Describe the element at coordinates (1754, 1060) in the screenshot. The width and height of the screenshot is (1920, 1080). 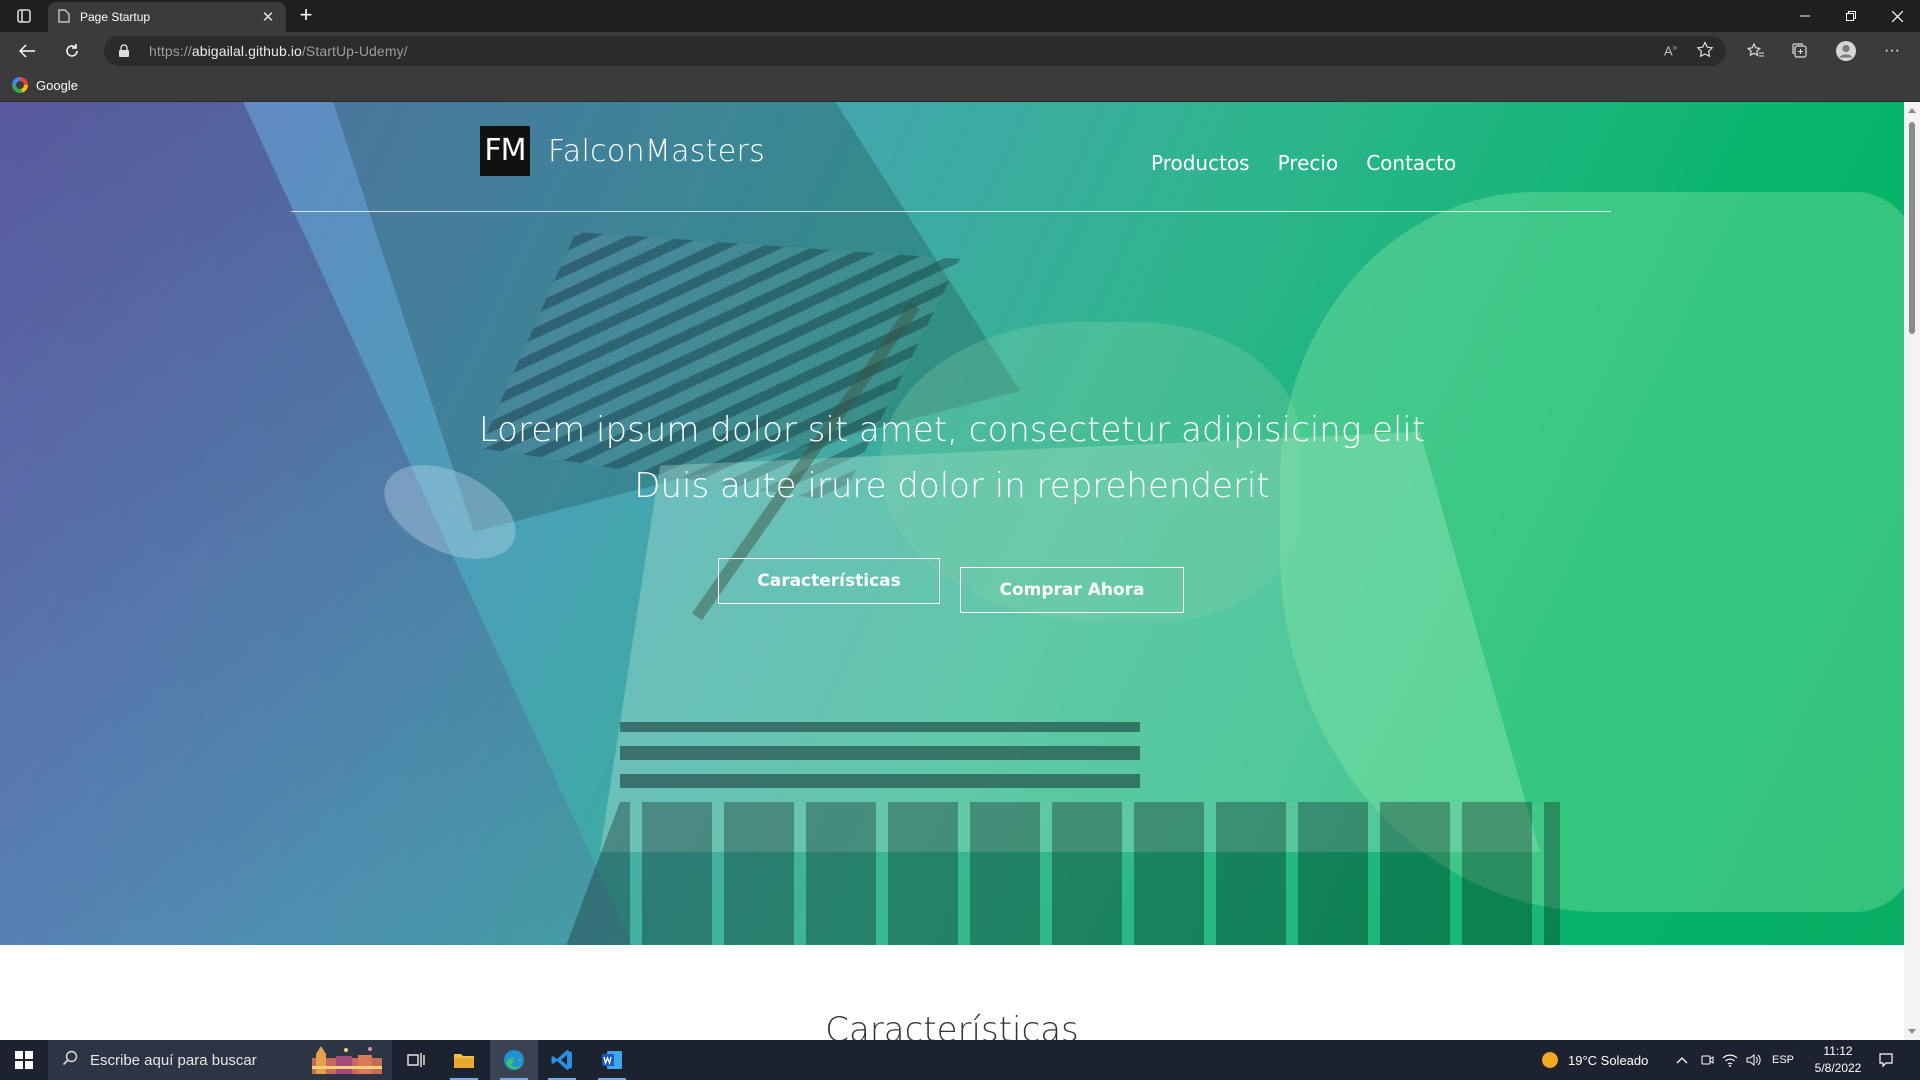
I see `volume-icon` at that location.